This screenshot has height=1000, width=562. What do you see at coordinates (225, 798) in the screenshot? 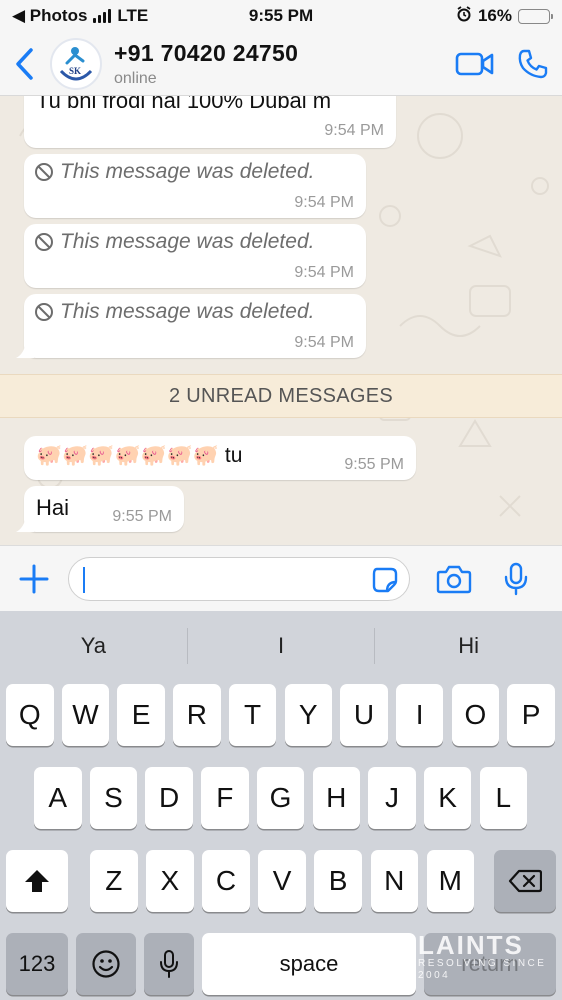
I see `letter-key: F` at bounding box center [225, 798].